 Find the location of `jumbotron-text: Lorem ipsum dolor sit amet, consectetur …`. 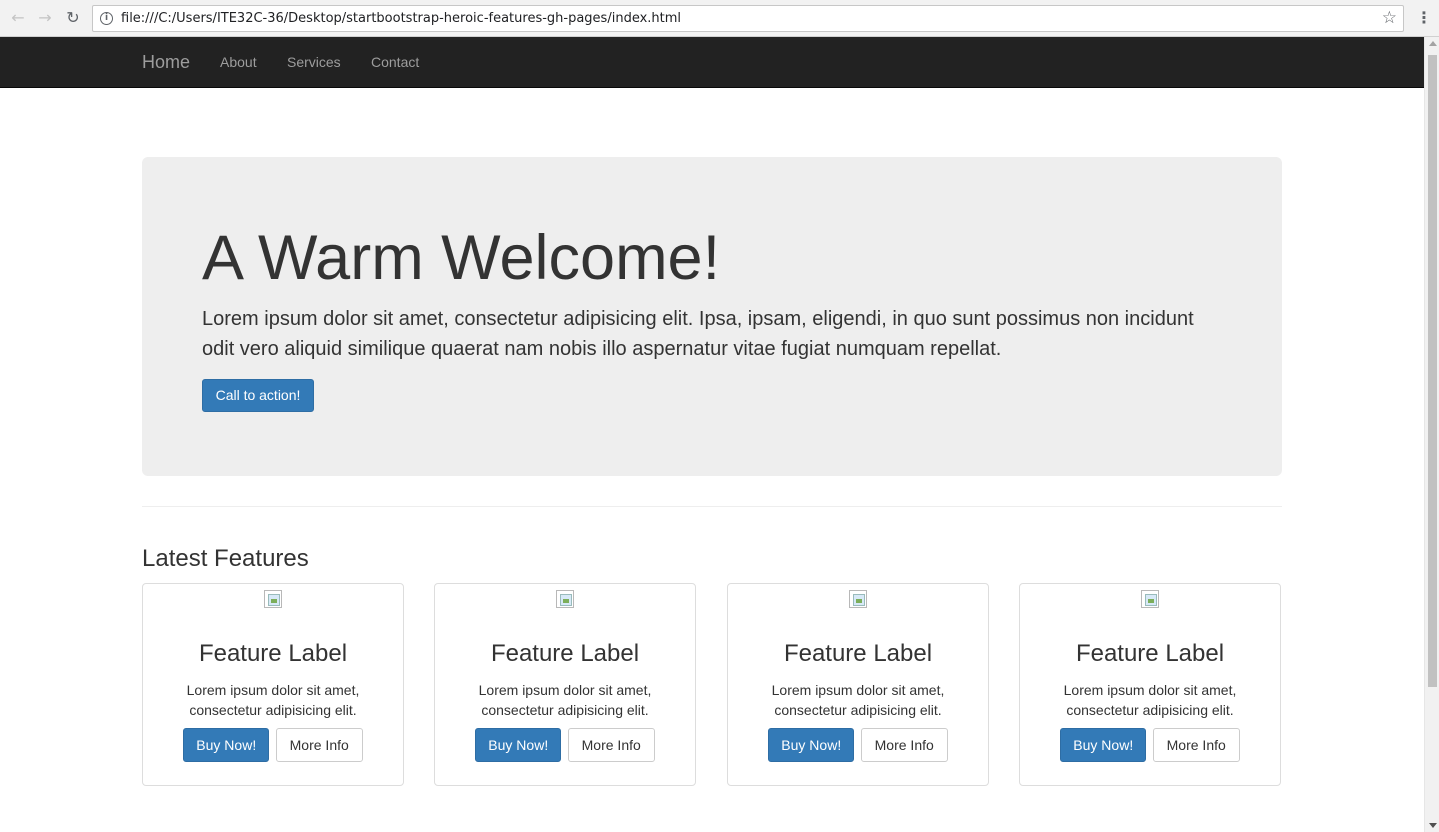

jumbotron-text: Lorem ipsum dolor sit amet, consectetur … is located at coordinates (698, 334).